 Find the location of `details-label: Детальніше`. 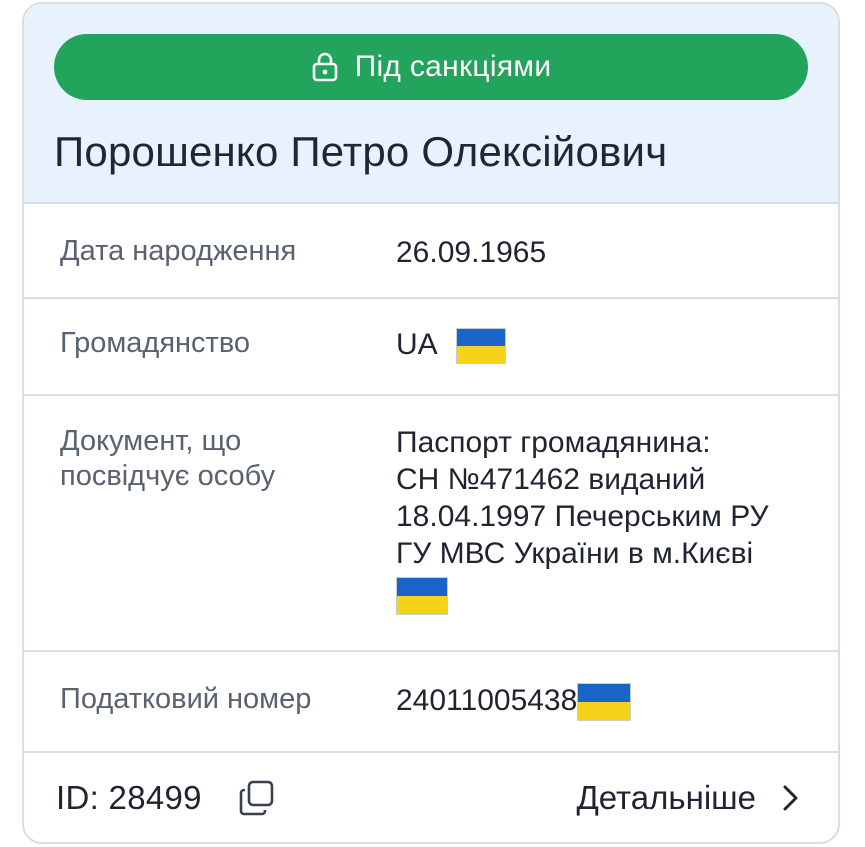

details-label: Детальніше is located at coordinates (666, 797).